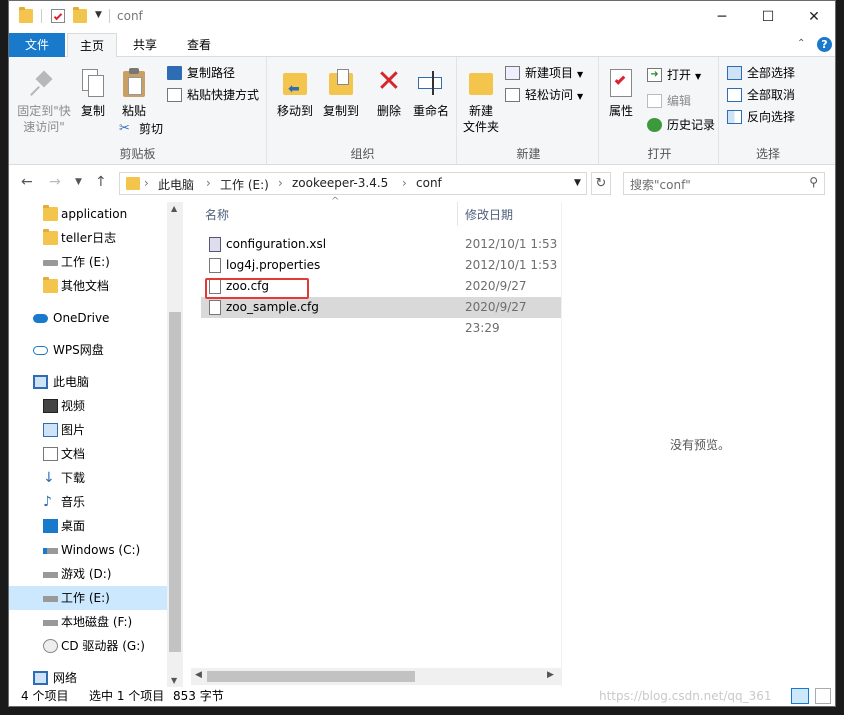  Describe the element at coordinates (577, 183) in the screenshot. I see `address-history-icon: ▼` at that location.